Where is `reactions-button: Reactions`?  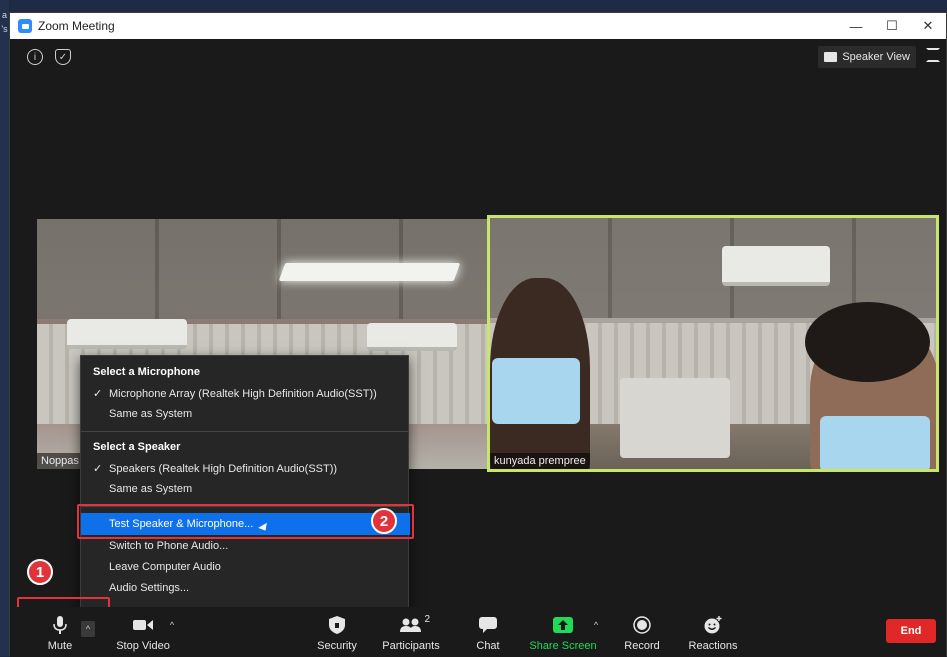 reactions-button: Reactions is located at coordinates (713, 632).